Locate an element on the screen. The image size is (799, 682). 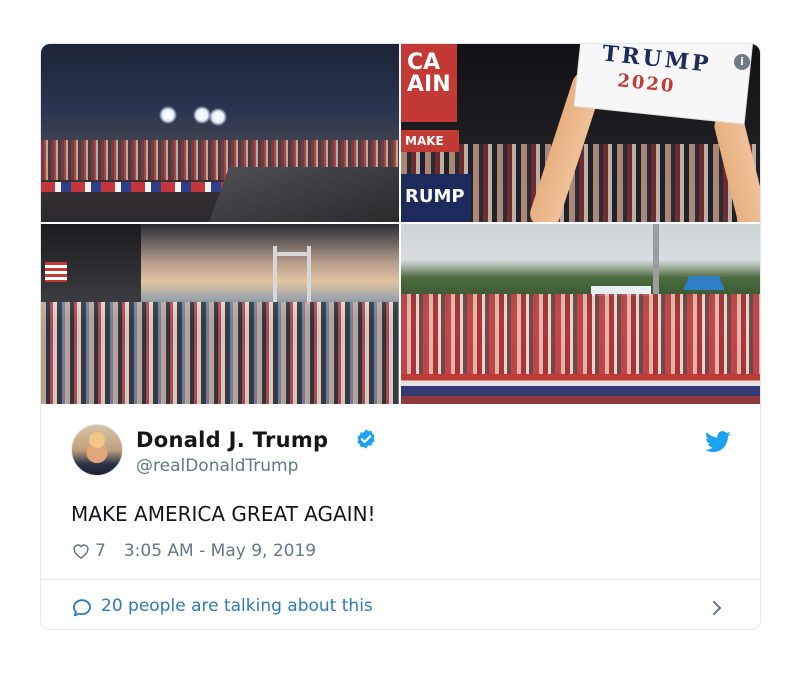
sign-year: 2020 is located at coordinates (646, 84).